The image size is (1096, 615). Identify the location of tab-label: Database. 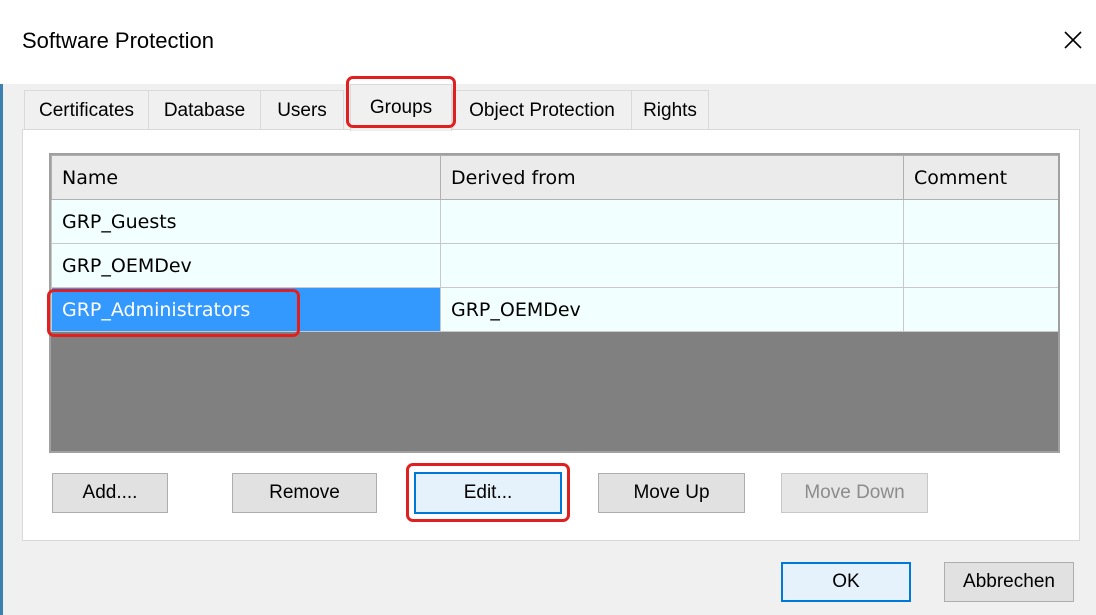
(204, 110).